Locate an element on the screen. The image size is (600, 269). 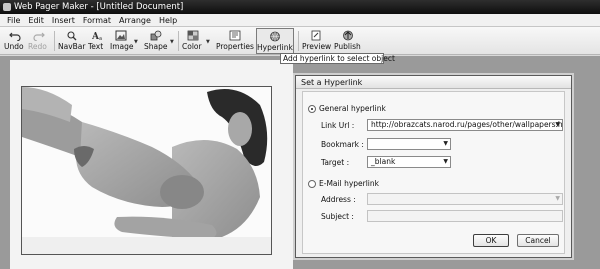
hyperlink-tooltip: Add hyperlink to select object is located at coordinates (337, 58).